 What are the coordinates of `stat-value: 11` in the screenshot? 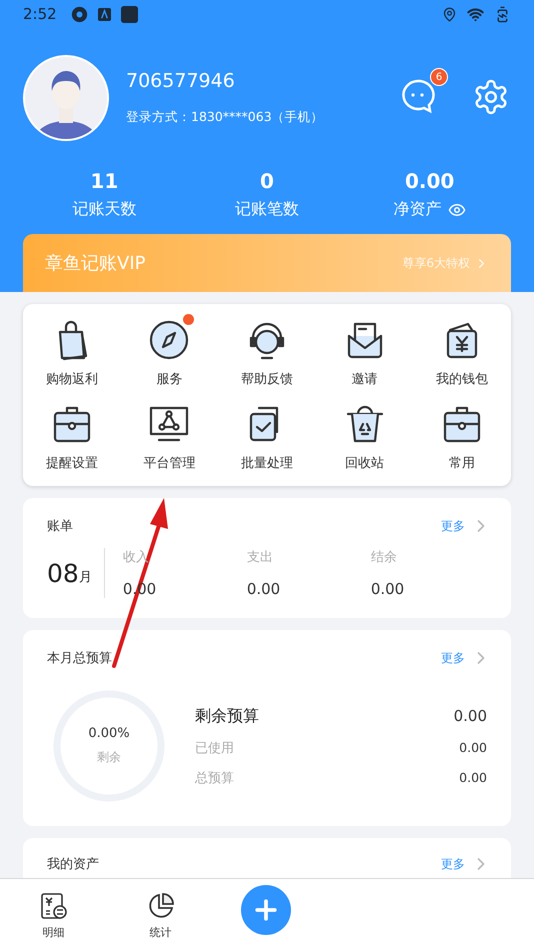 It's located at (104, 181).